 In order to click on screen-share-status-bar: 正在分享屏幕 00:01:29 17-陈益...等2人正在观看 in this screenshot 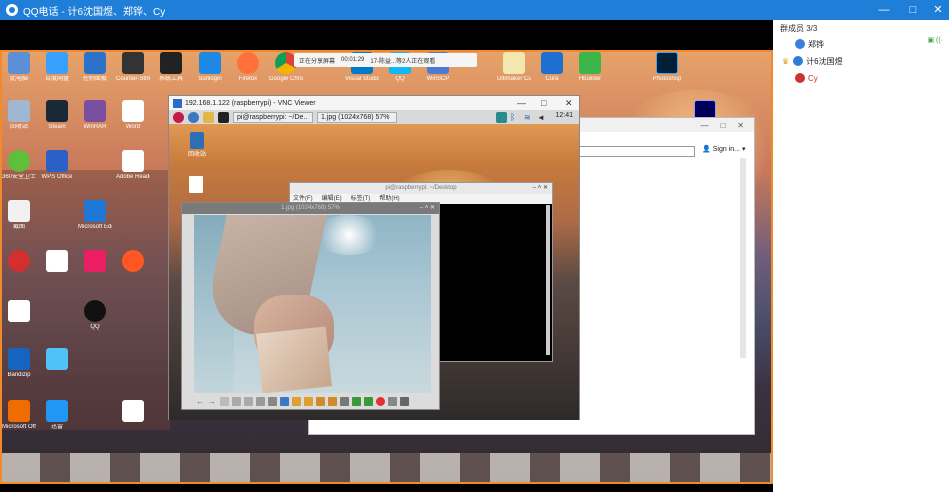, I will do `click(385, 60)`.